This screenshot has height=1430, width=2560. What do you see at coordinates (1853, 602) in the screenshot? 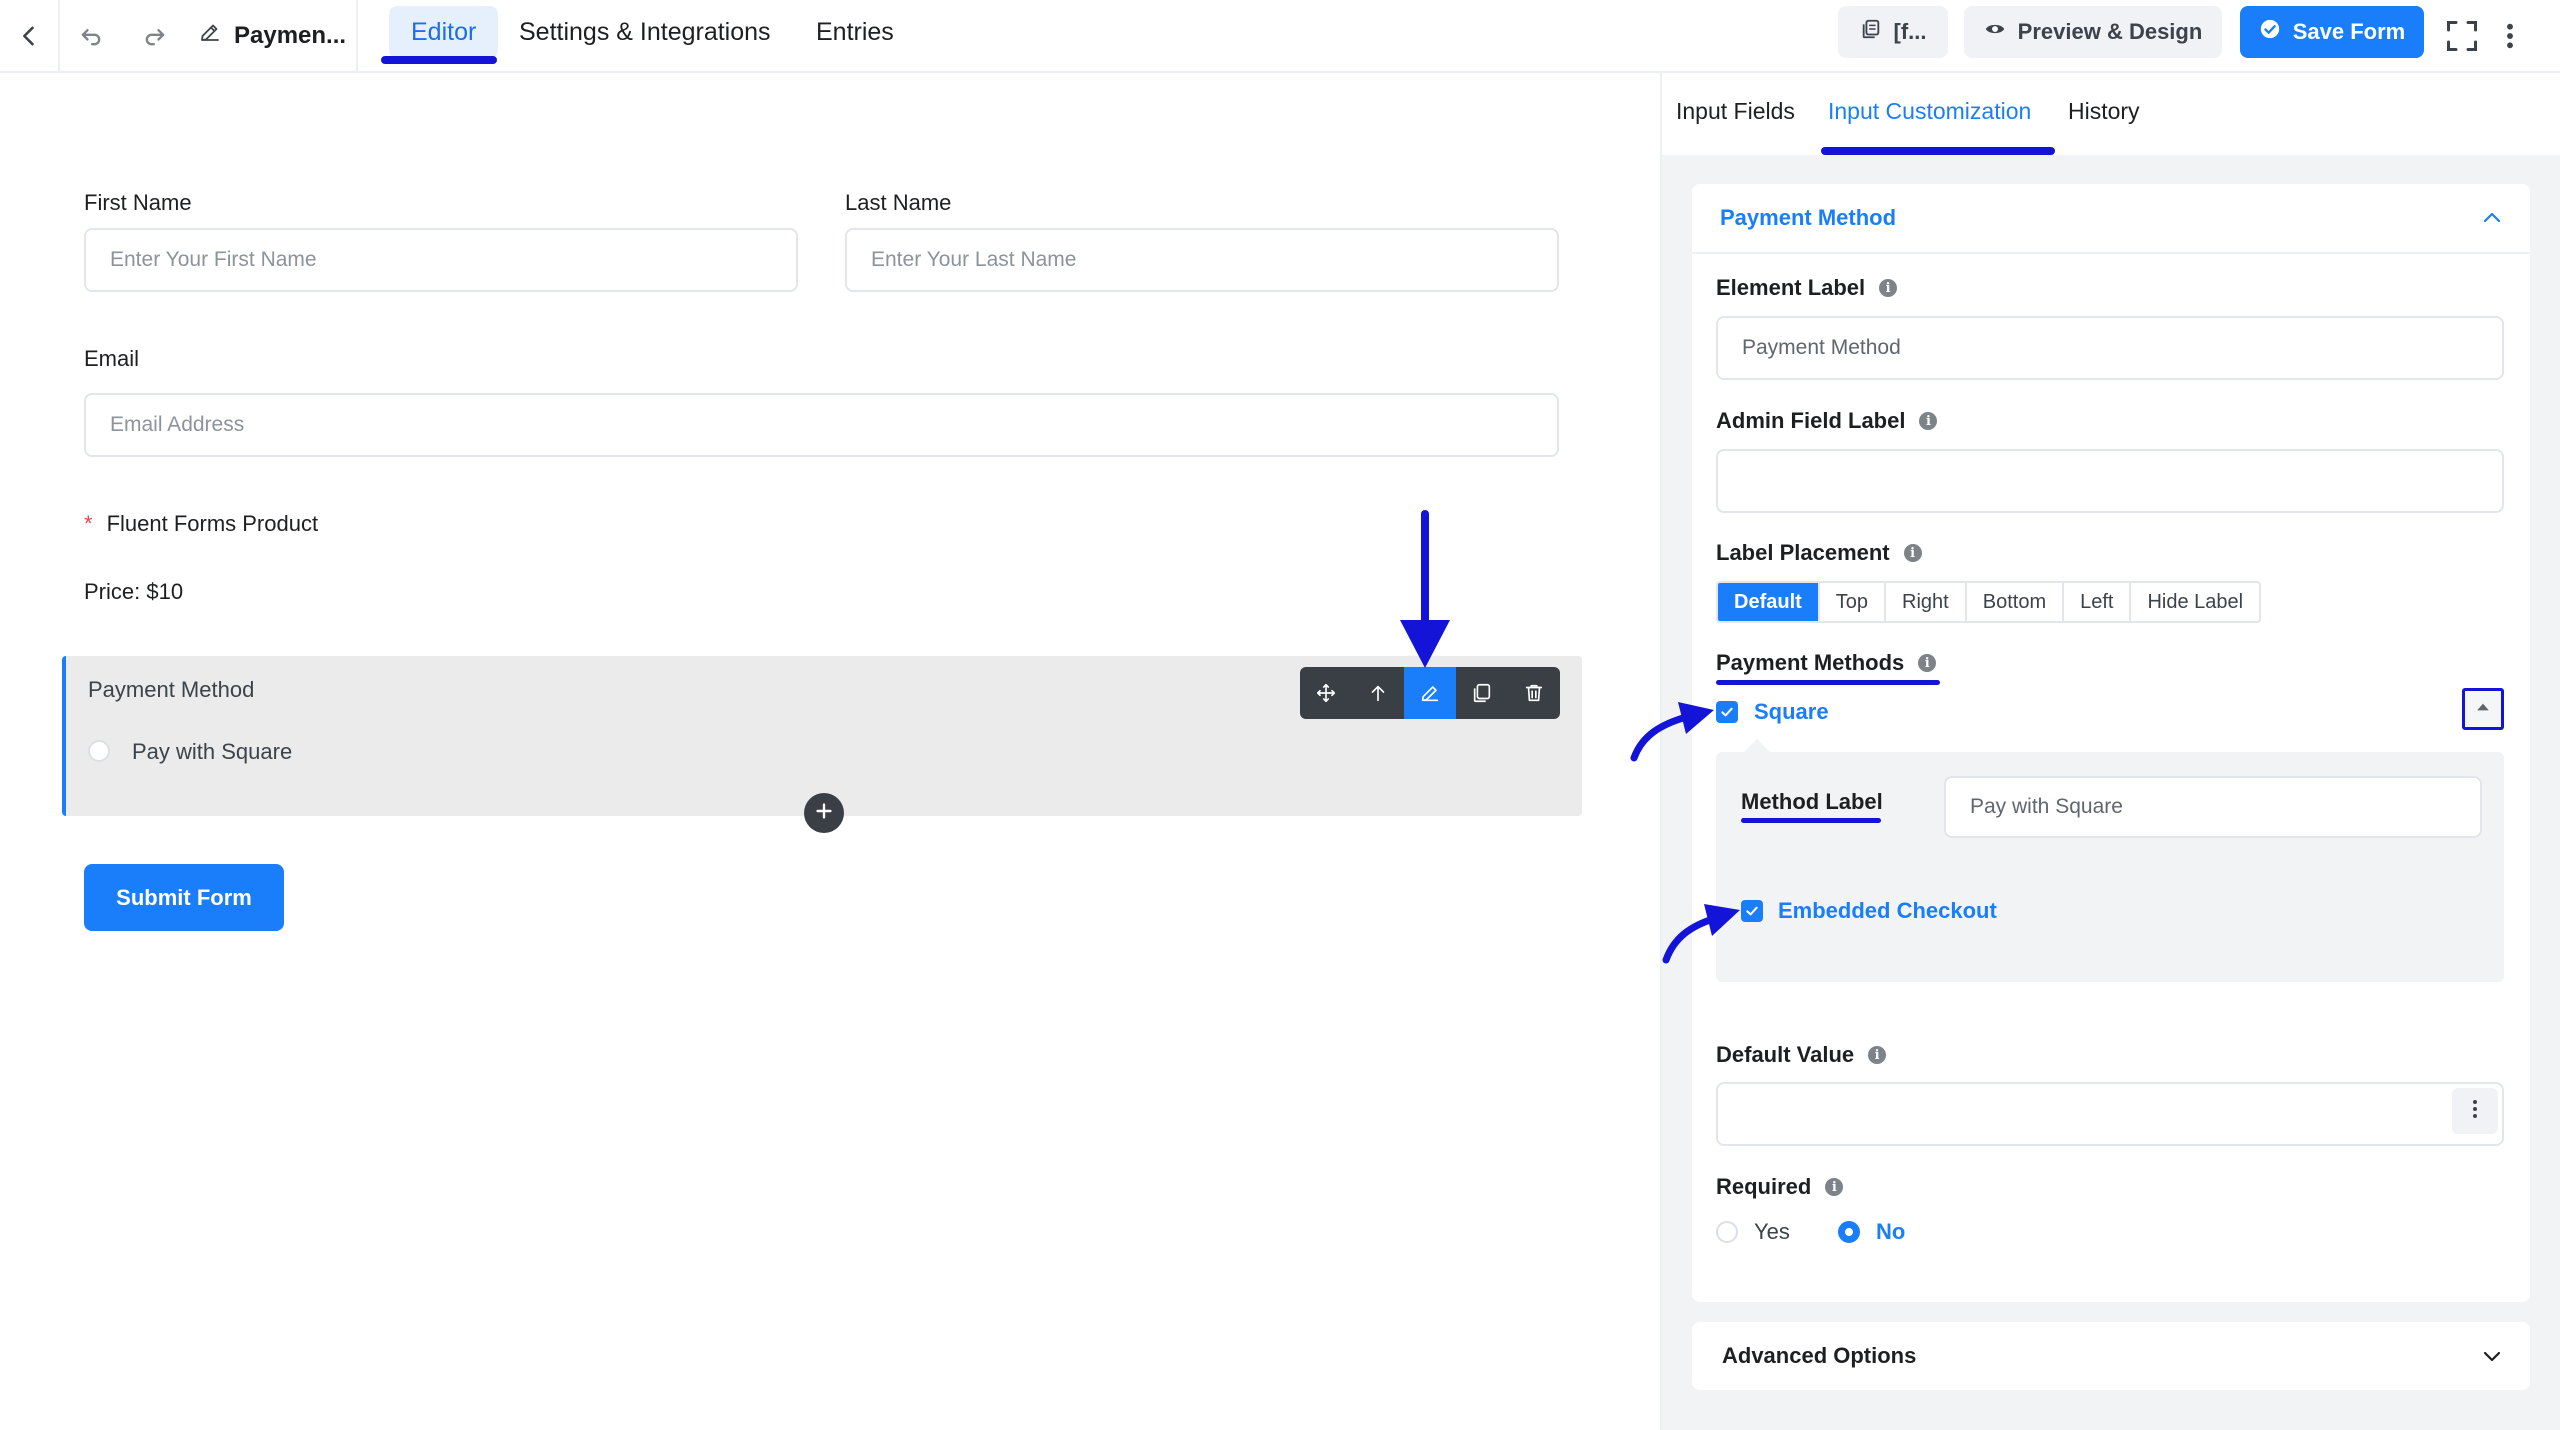
I see `placement-top: Top` at bounding box center [1853, 602].